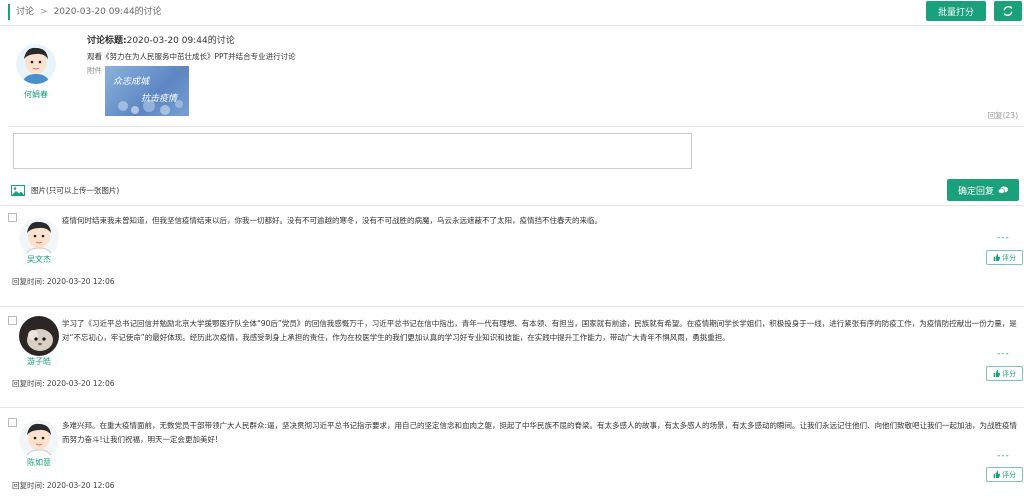  What do you see at coordinates (25, 12) in the screenshot?
I see `breadcrumb-root: 讨论` at bounding box center [25, 12].